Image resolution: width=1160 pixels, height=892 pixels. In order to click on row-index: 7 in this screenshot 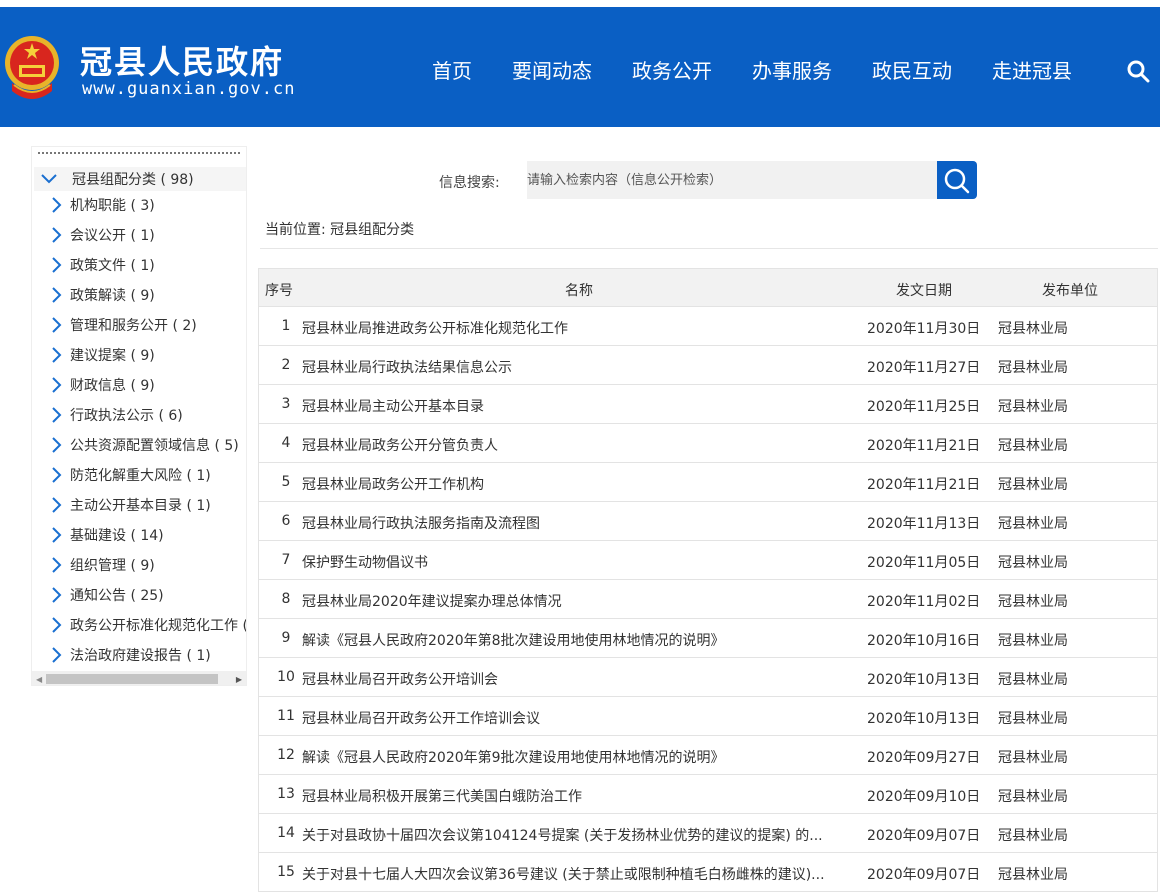, I will do `click(286, 560)`.